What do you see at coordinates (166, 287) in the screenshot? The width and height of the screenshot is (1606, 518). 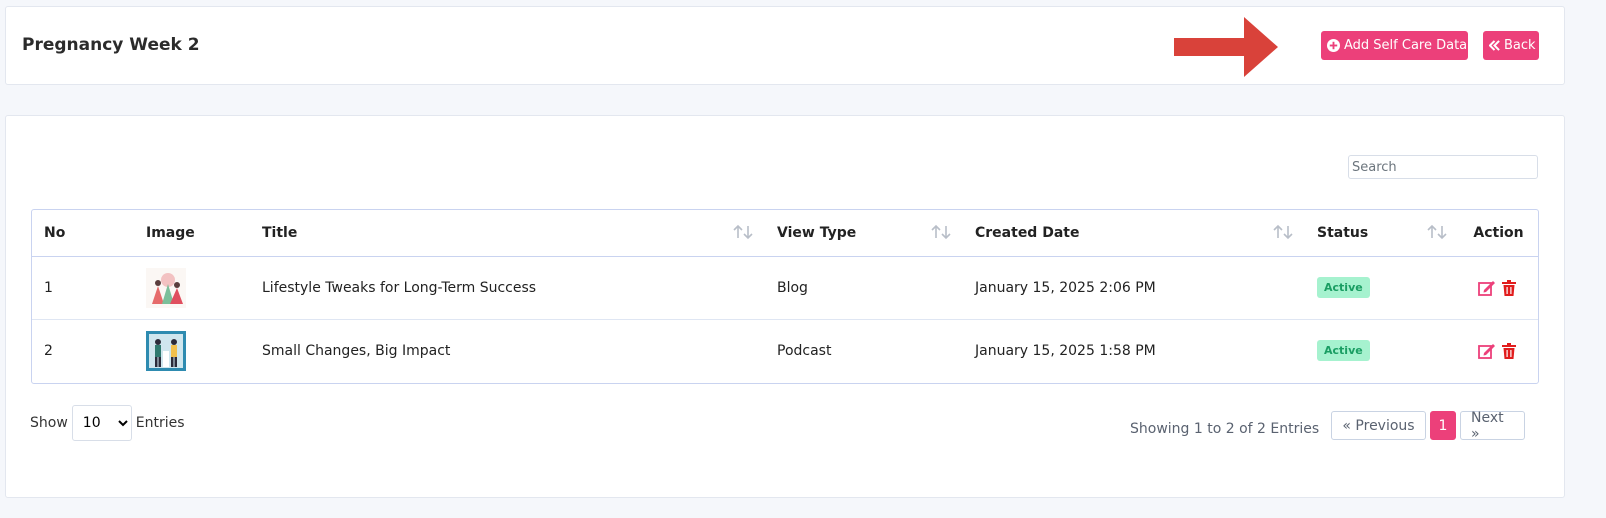 I see `lifestyle-thumbnail-image` at bounding box center [166, 287].